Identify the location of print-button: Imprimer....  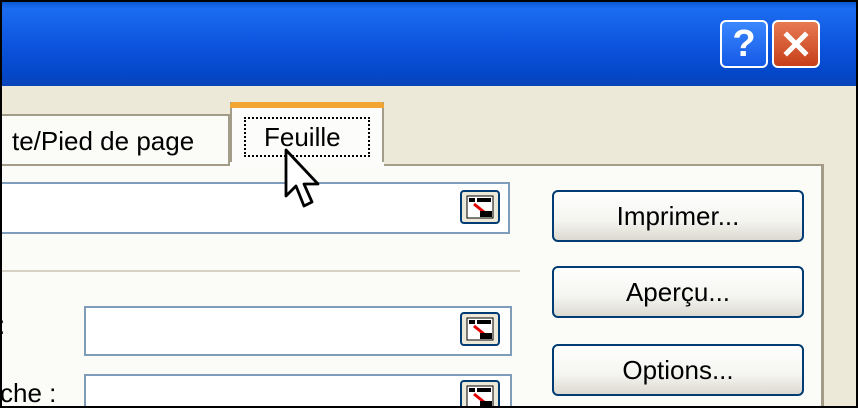
(678, 216).